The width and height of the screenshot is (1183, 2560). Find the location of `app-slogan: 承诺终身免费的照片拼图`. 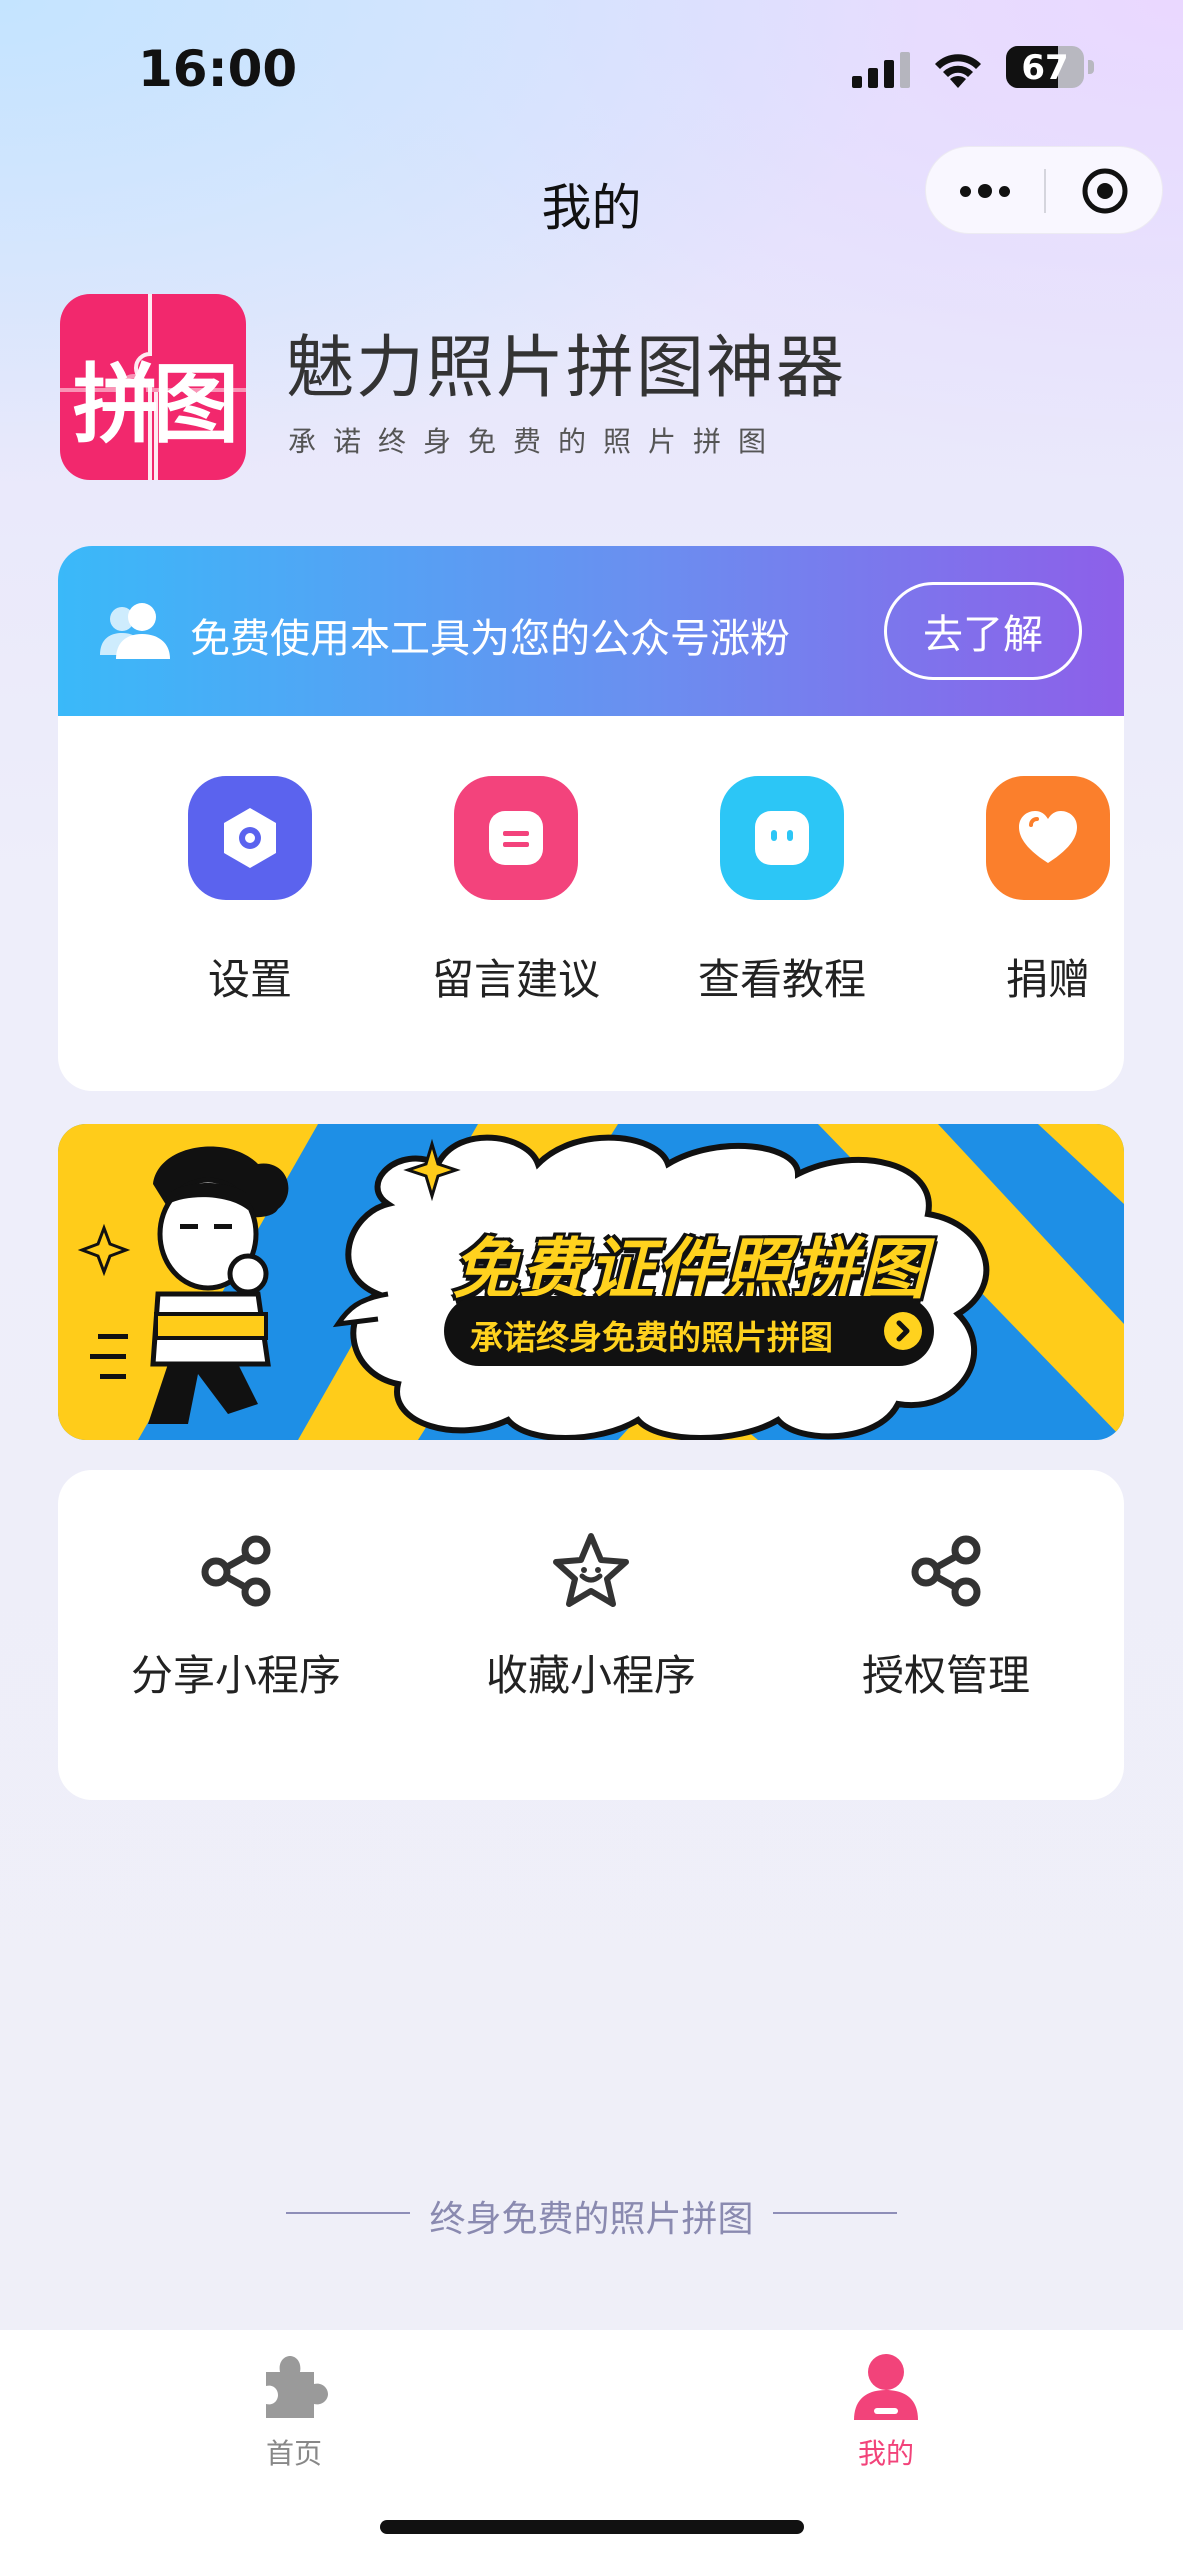

app-slogan: 承诺终身免费的照片拼图 is located at coordinates (536, 441).